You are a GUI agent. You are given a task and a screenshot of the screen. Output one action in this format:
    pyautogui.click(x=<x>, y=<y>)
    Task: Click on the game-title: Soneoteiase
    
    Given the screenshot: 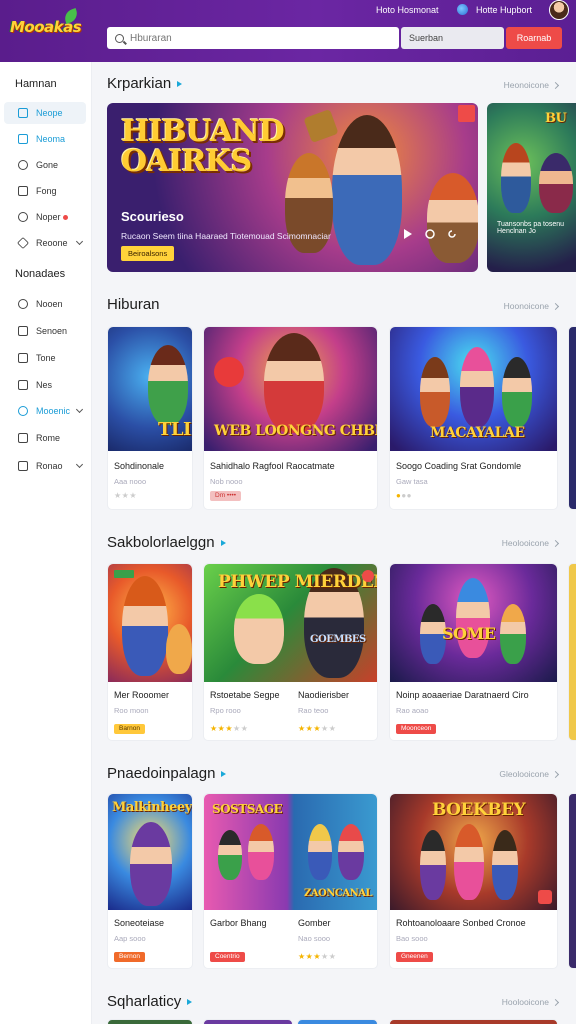 What is the action you would take?
    pyautogui.click(x=139, y=923)
    